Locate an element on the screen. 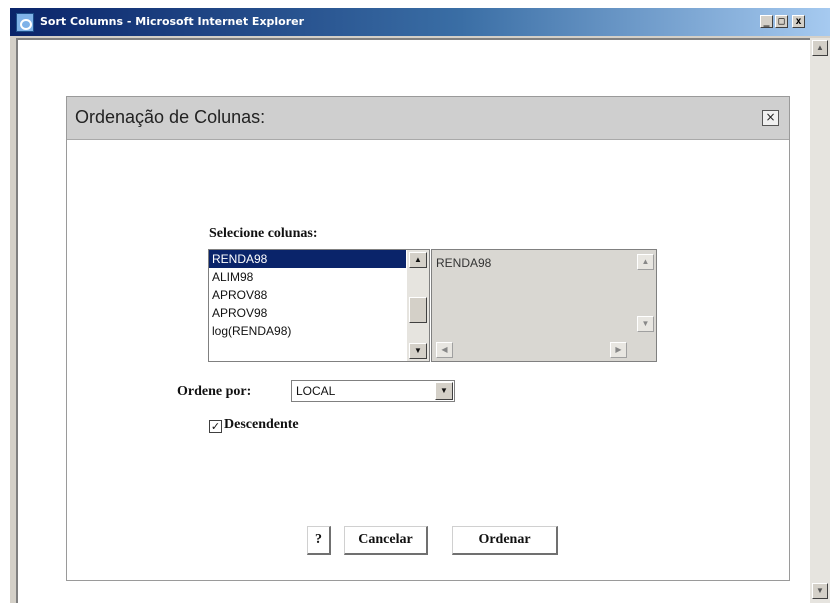 This screenshot has width=830, height=603. chevron-down-icon: ▼ is located at coordinates (444, 391).